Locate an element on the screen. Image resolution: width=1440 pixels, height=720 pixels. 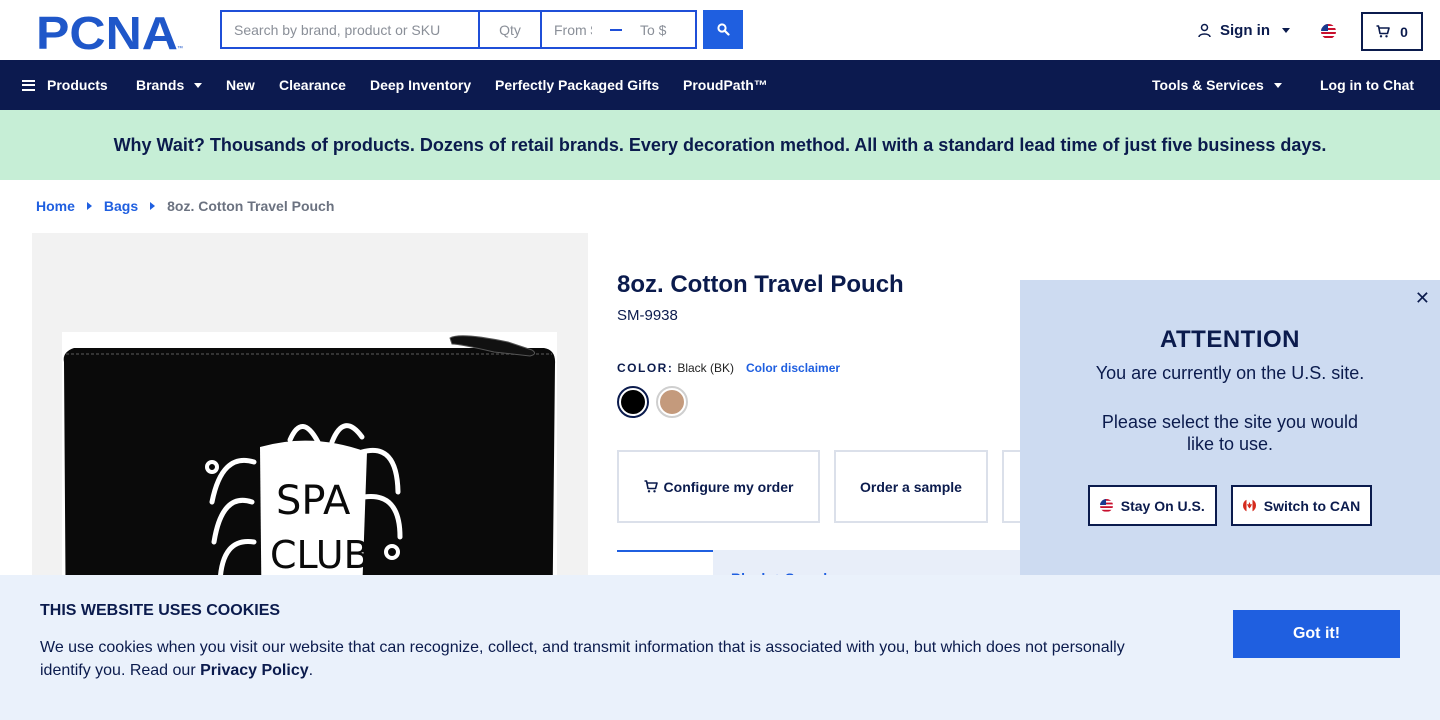
hamburger-icon is located at coordinates (28, 85).